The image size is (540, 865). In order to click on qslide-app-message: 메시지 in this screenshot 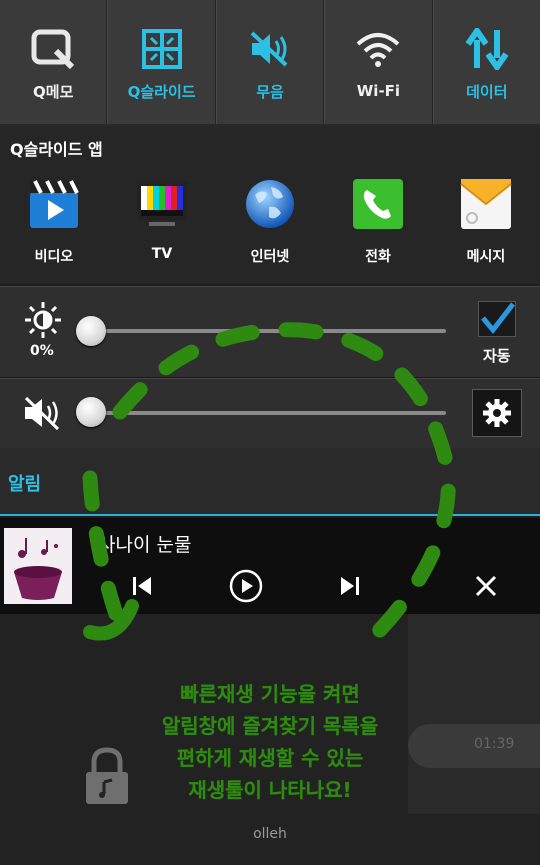, I will do `click(486, 221)`.